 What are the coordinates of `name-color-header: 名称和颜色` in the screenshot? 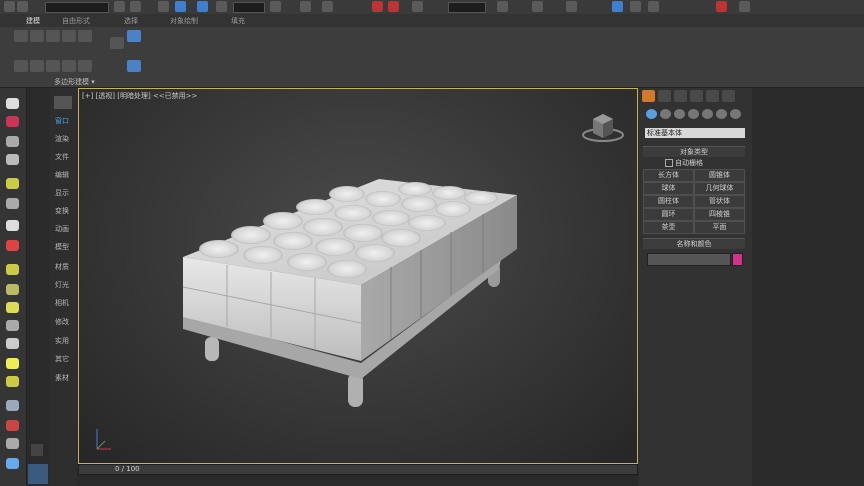 It's located at (694, 243).